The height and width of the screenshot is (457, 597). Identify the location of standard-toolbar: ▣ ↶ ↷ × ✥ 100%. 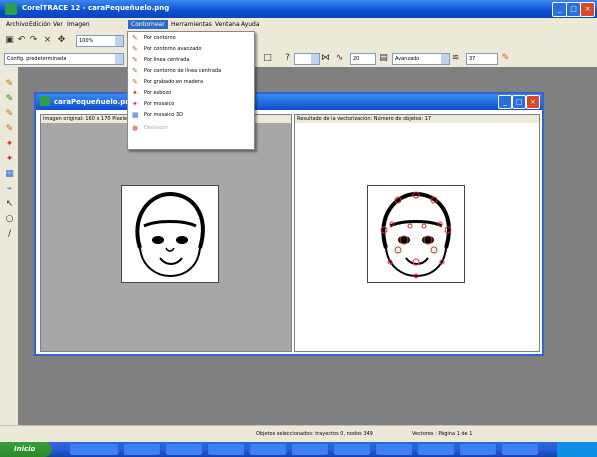
(298, 40).